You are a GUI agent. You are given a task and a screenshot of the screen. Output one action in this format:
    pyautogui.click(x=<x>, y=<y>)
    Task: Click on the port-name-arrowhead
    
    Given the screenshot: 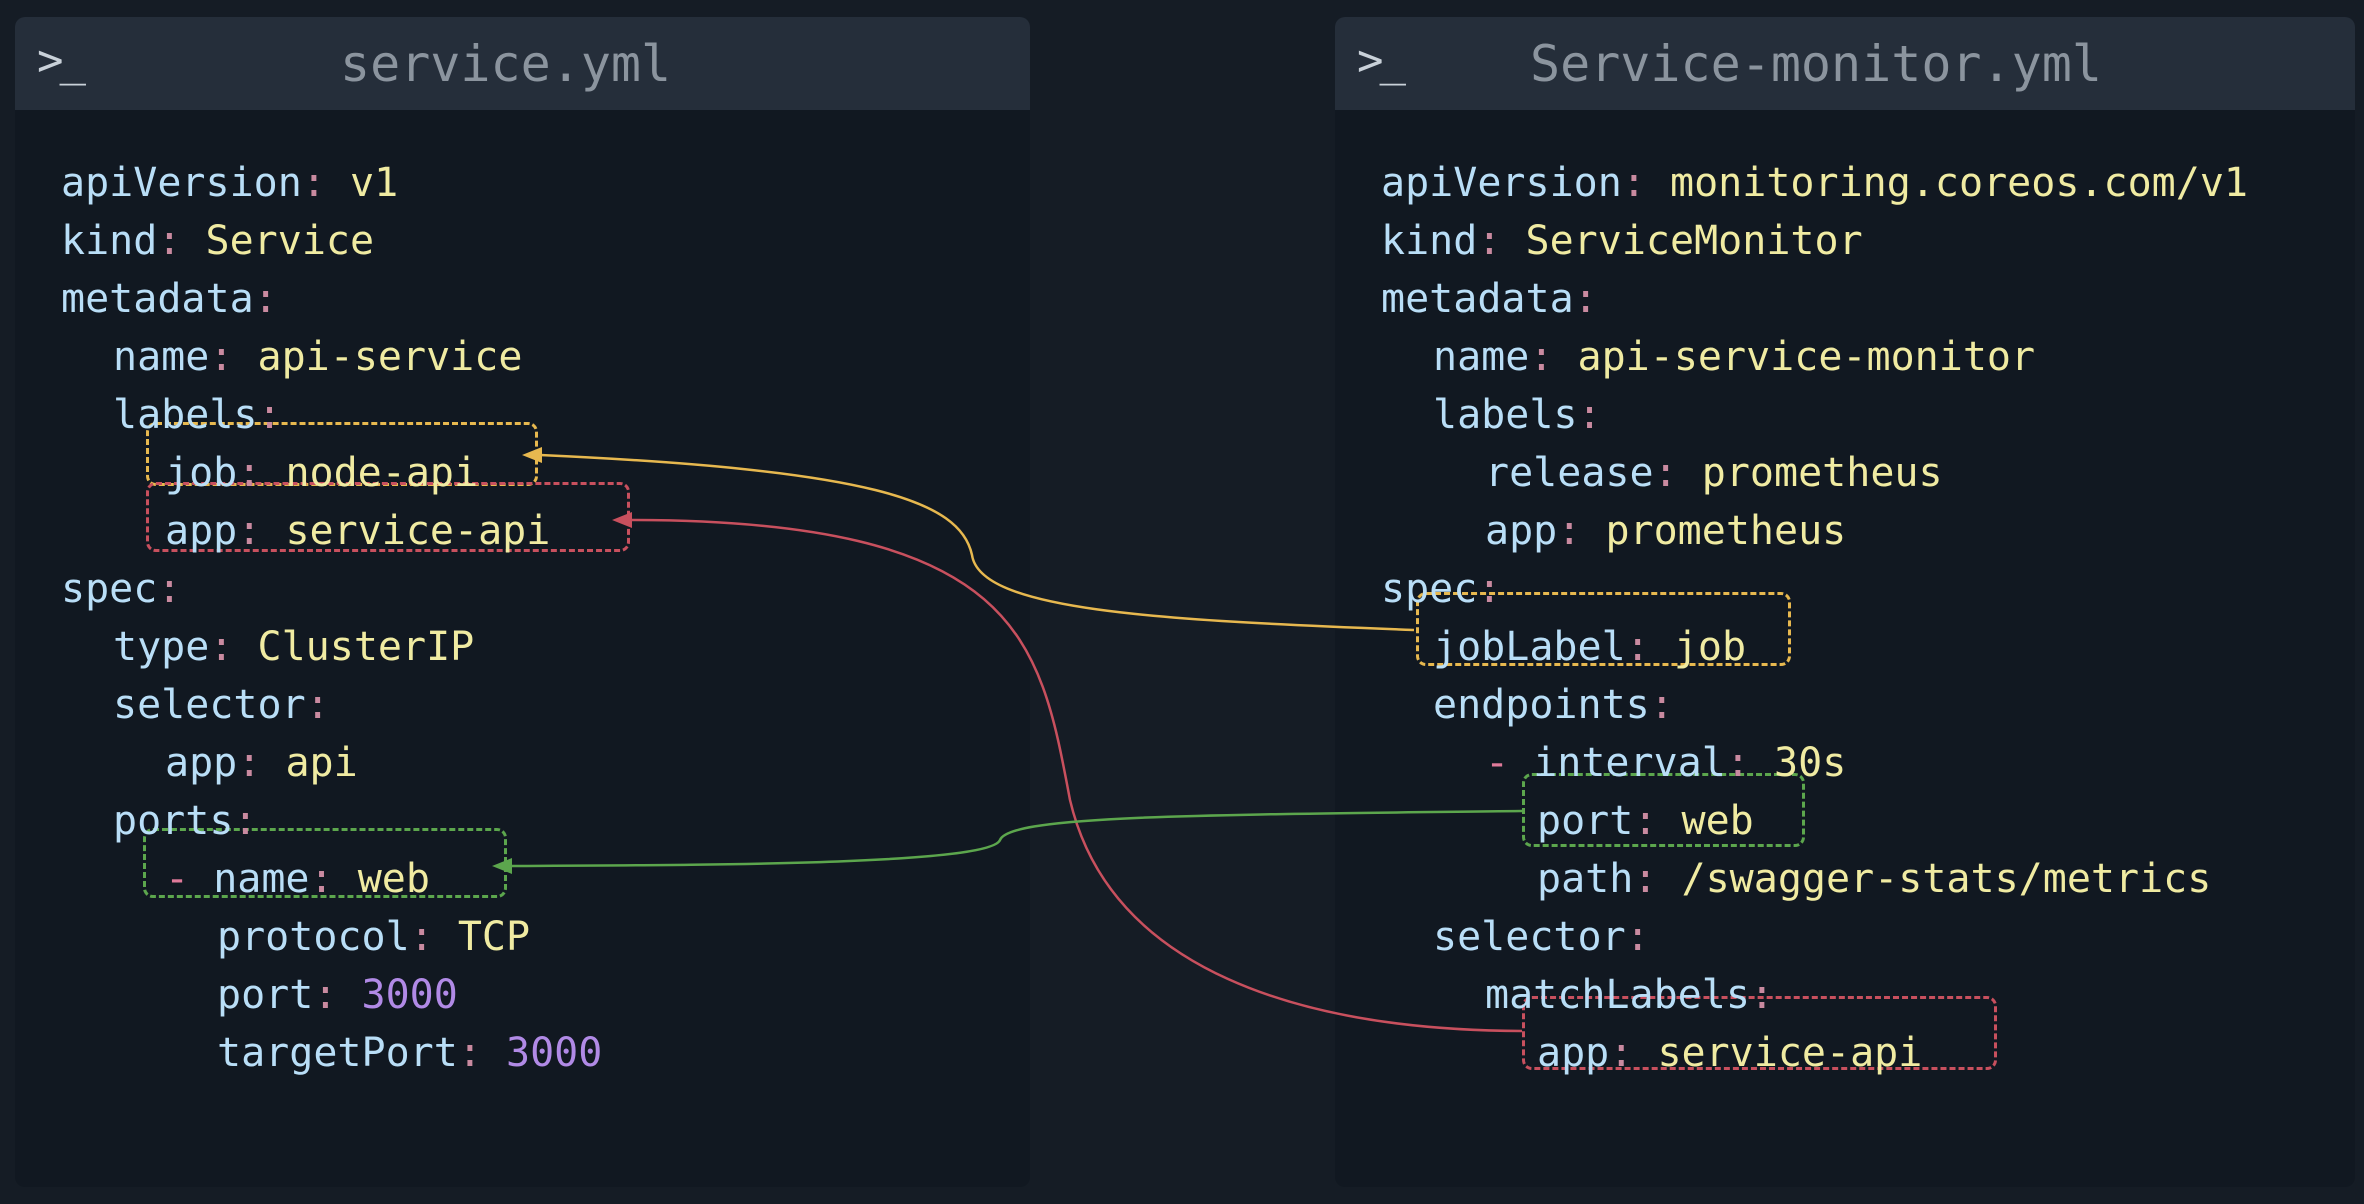 What is the action you would take?
    pyautogui.click(x=502, y=866)
    